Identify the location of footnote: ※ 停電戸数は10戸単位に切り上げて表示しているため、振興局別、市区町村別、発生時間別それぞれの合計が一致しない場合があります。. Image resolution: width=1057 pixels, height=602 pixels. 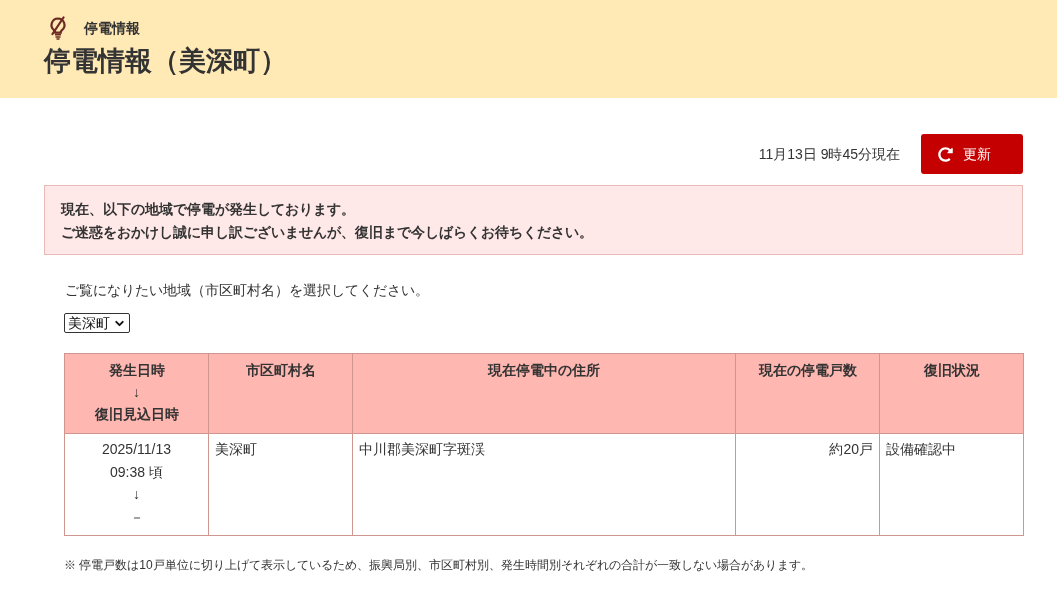
(439, 565).